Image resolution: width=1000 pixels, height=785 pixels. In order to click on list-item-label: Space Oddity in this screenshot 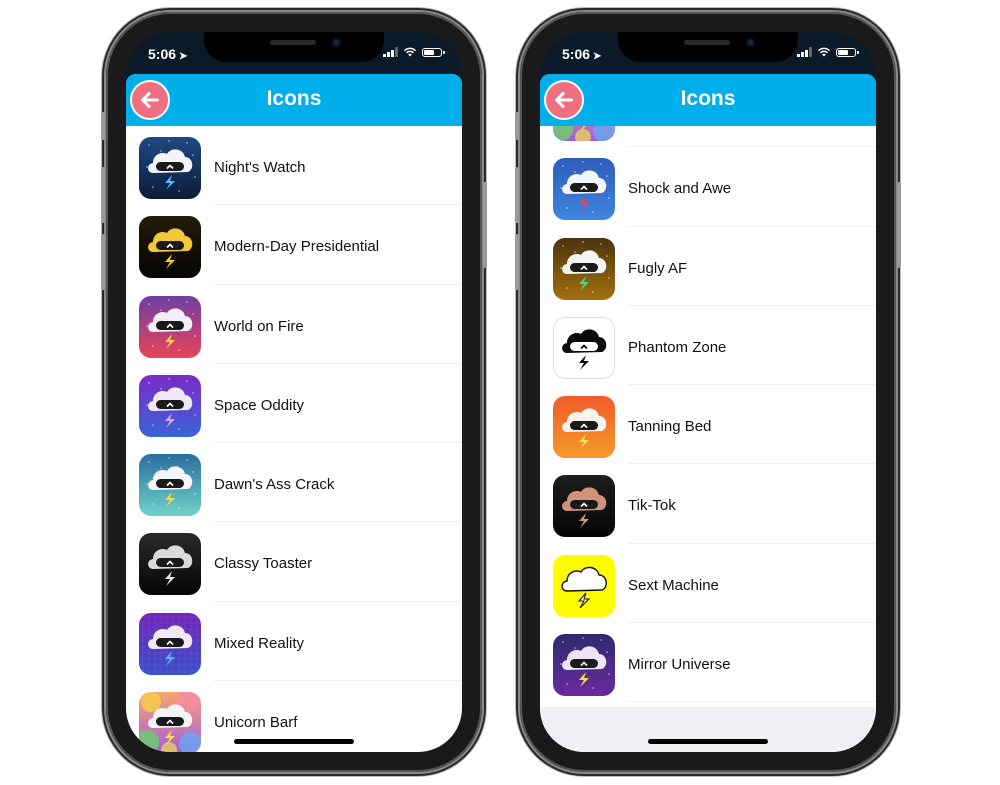, I will do `click(259, 405)`.